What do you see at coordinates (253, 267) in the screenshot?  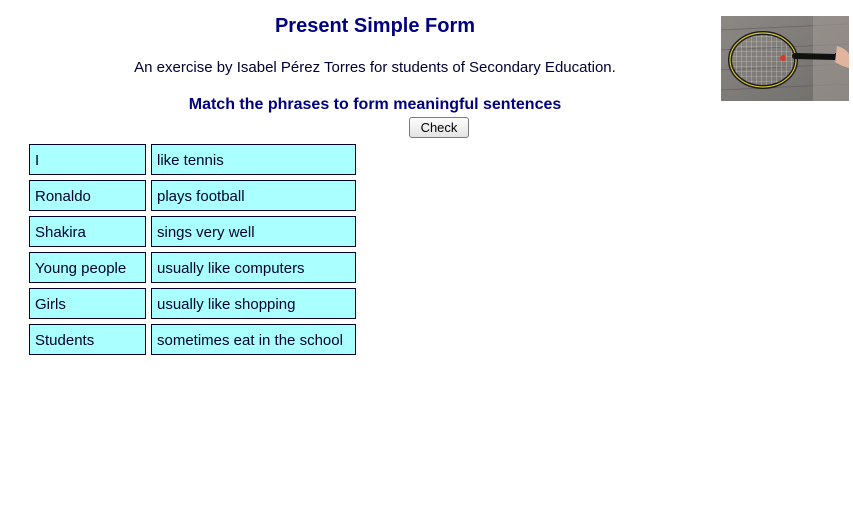 I see `phrase-cell: usually like computers` at bounding box center [253, 267].